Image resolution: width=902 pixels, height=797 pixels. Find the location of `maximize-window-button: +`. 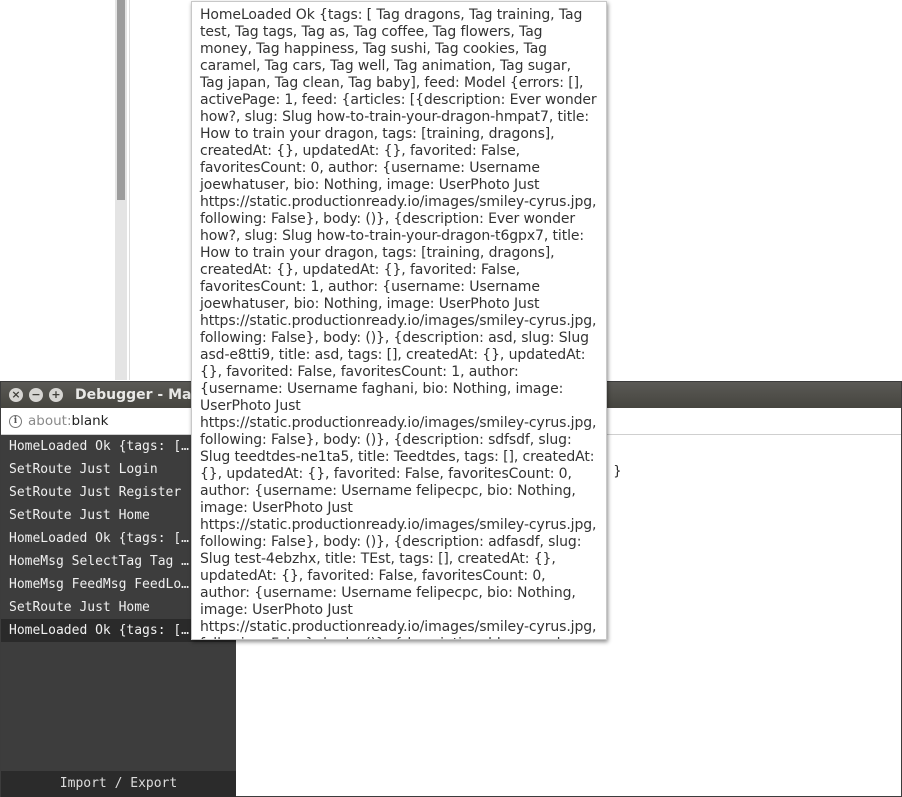

maximize-window-button: + is located at coordinates (56, 395).